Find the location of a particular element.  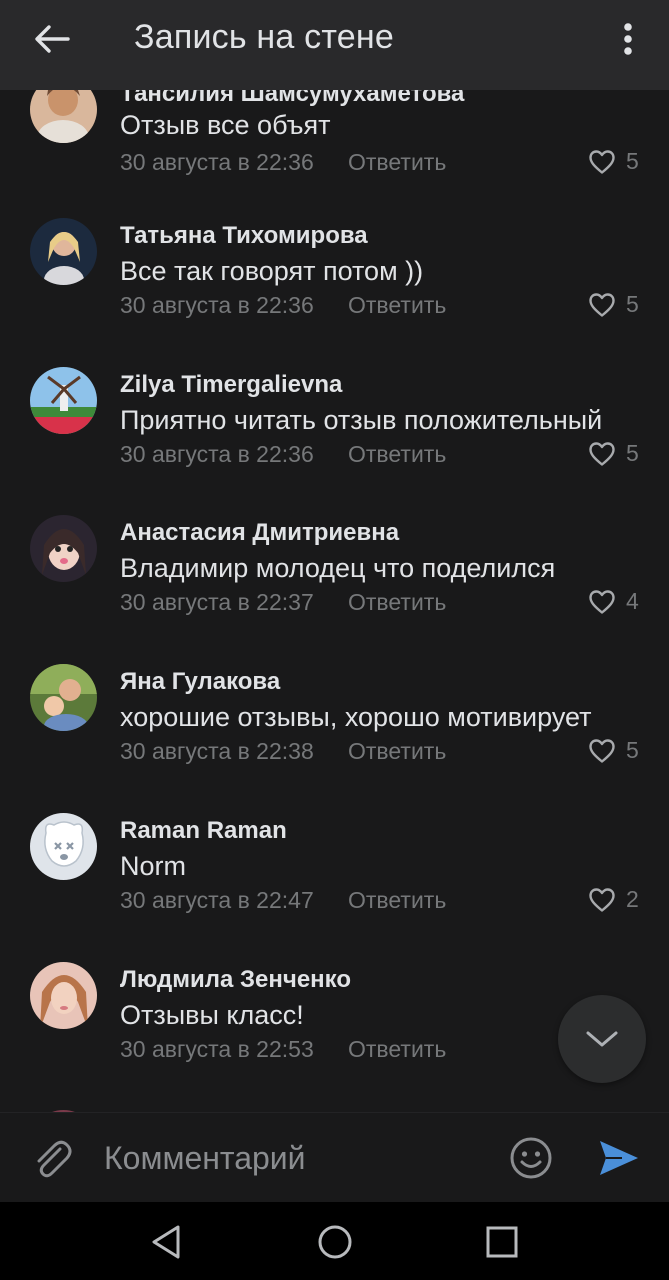

circle-home-icon is located at coordinates (335, 1242).